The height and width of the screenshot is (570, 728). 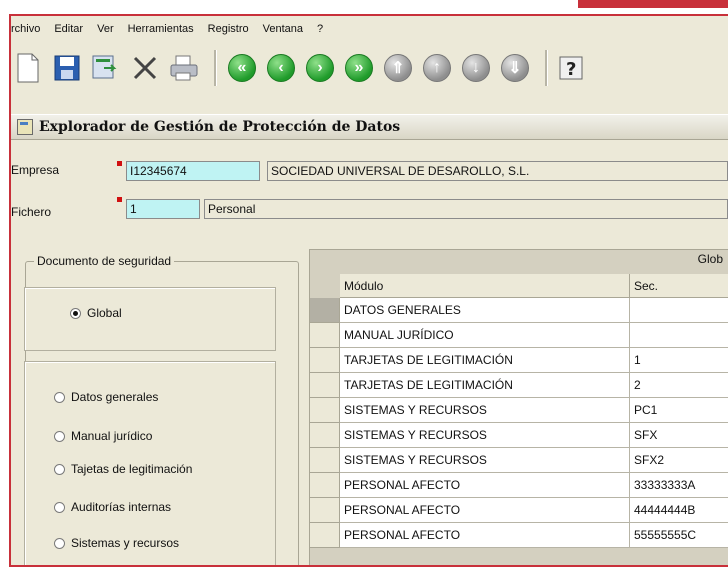 I want to click on next-record-icon: ›, so click(x=320, y=68).